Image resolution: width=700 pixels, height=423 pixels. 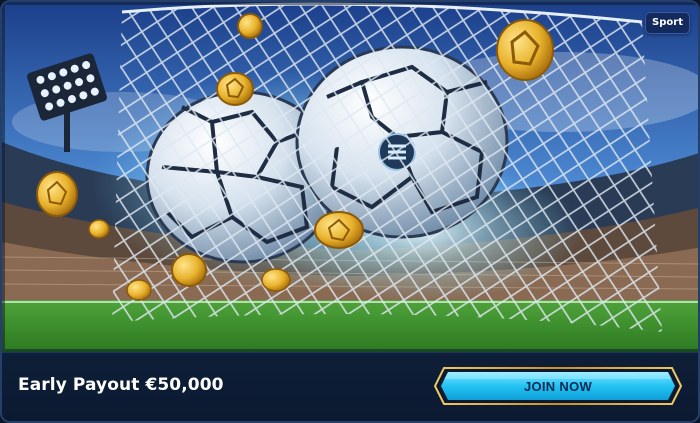 I want to click on join-now-label: JOIN NOW, so click(x=558, y=386).